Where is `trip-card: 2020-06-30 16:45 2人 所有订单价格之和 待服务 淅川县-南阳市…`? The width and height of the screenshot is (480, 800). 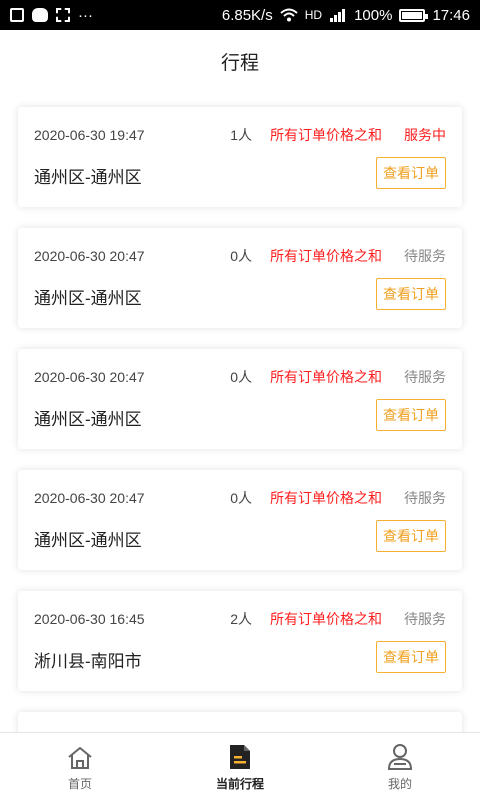 trip-card: 2020-06-30 16:45 2人 所有订单价格之和 待服务 淅川县-南阳市… is located at coordinates (240, 641).